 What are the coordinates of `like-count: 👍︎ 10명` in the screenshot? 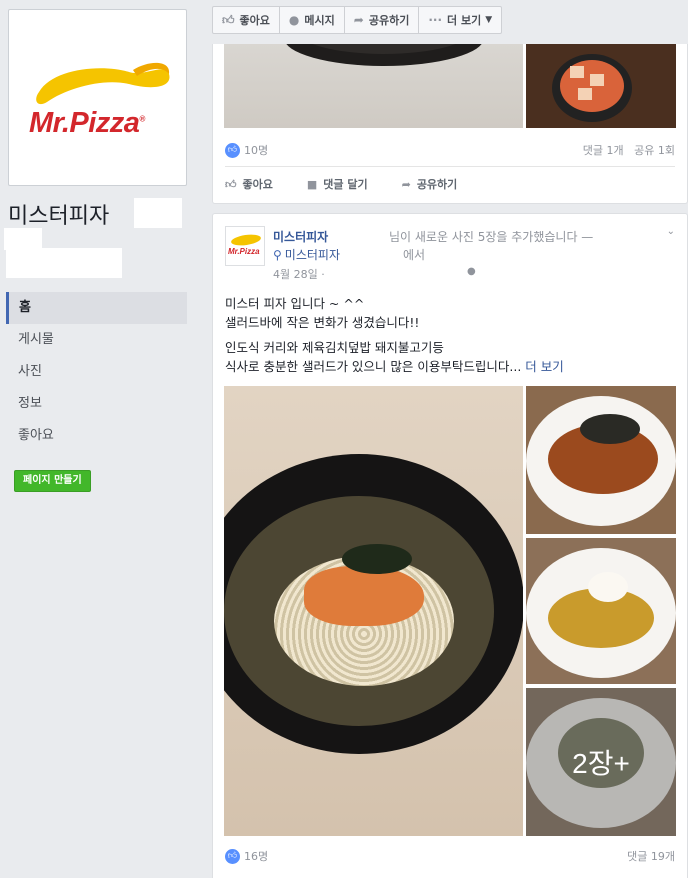 It's located at (246, 150).